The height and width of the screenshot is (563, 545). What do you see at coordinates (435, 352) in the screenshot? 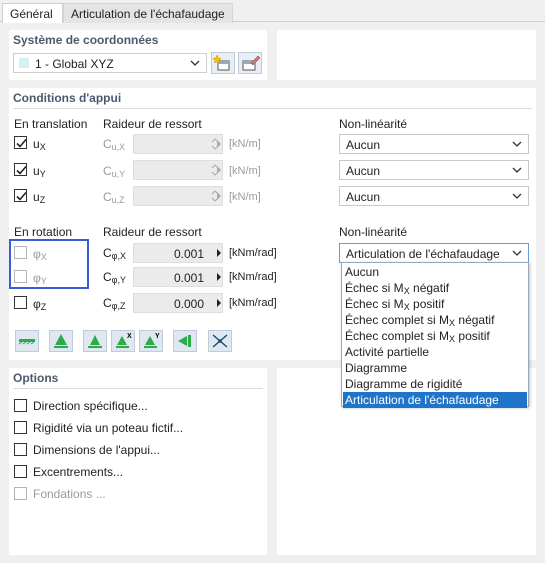
I see `dropdown-item: Activité partielle` at bounding box center [435, 352].